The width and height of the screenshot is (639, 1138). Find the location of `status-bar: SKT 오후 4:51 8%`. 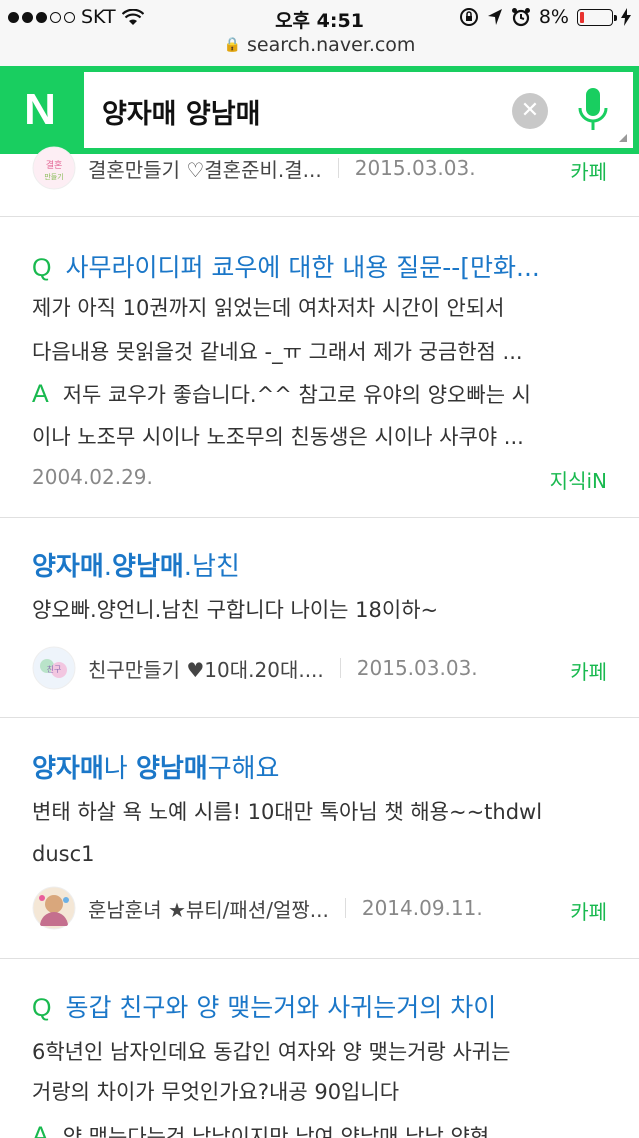

status-bar: SKT 오후 4:51 8% is located at coordinates (319, 17).